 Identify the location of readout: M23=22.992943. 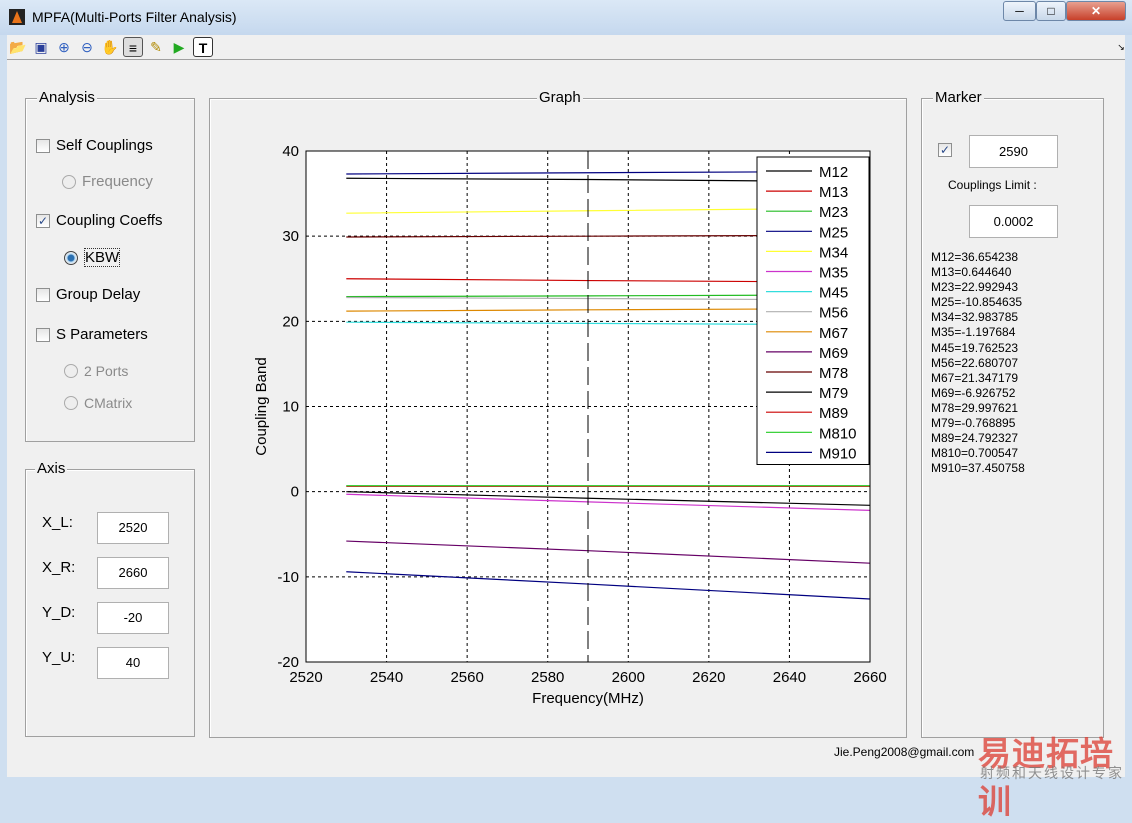
(975, 287).